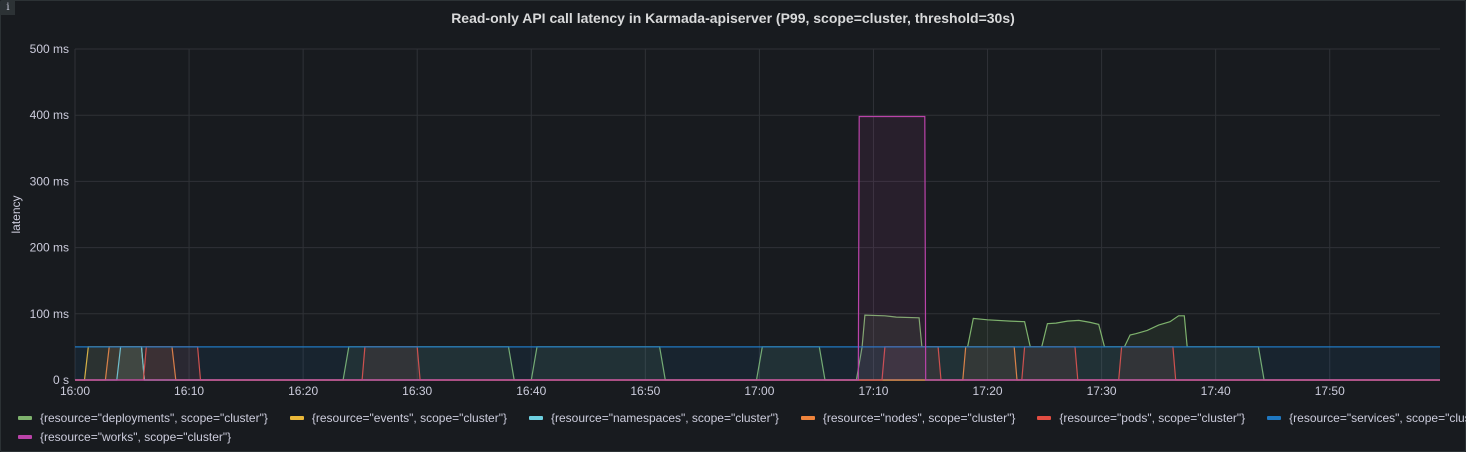 The image size is (1466, 452). Describe the element at coordinates (1216, 391) in the screenshot. I see `x-tick-label: 17:40` at that location.